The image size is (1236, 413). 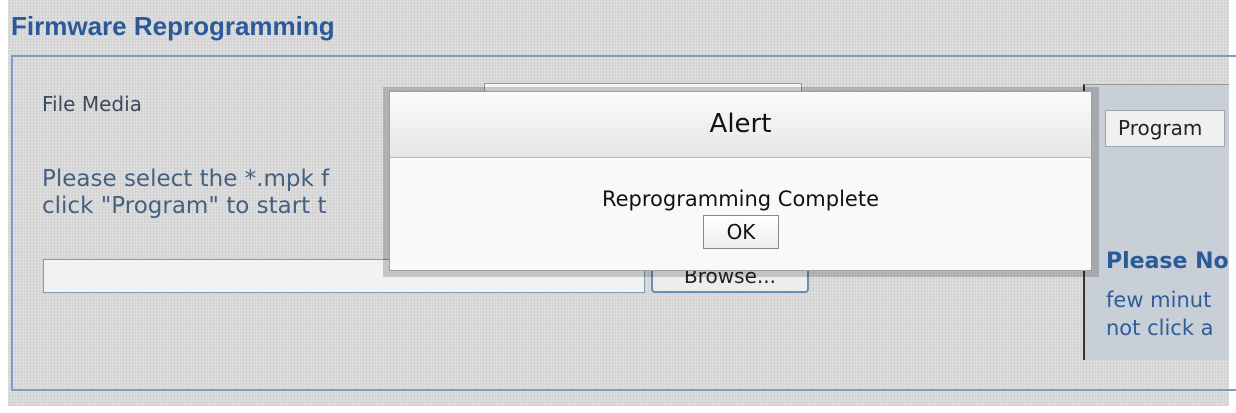 What do you see at coordinates (1165, 128) in the screenshot?
I see `program-button: Program` at bounding box center [1165, 128].